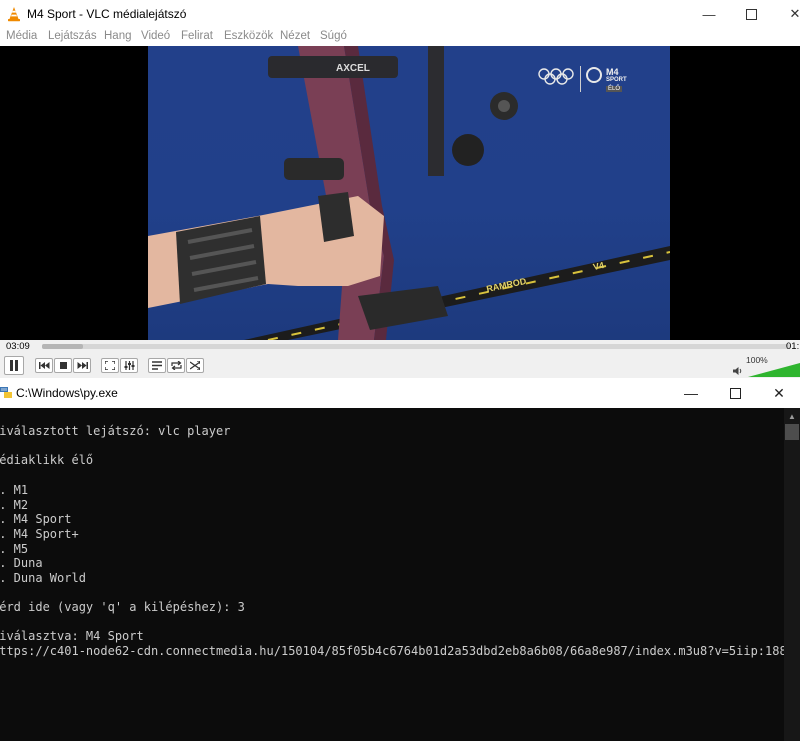  I want to click on minimize-button: —, so click(709, 14).